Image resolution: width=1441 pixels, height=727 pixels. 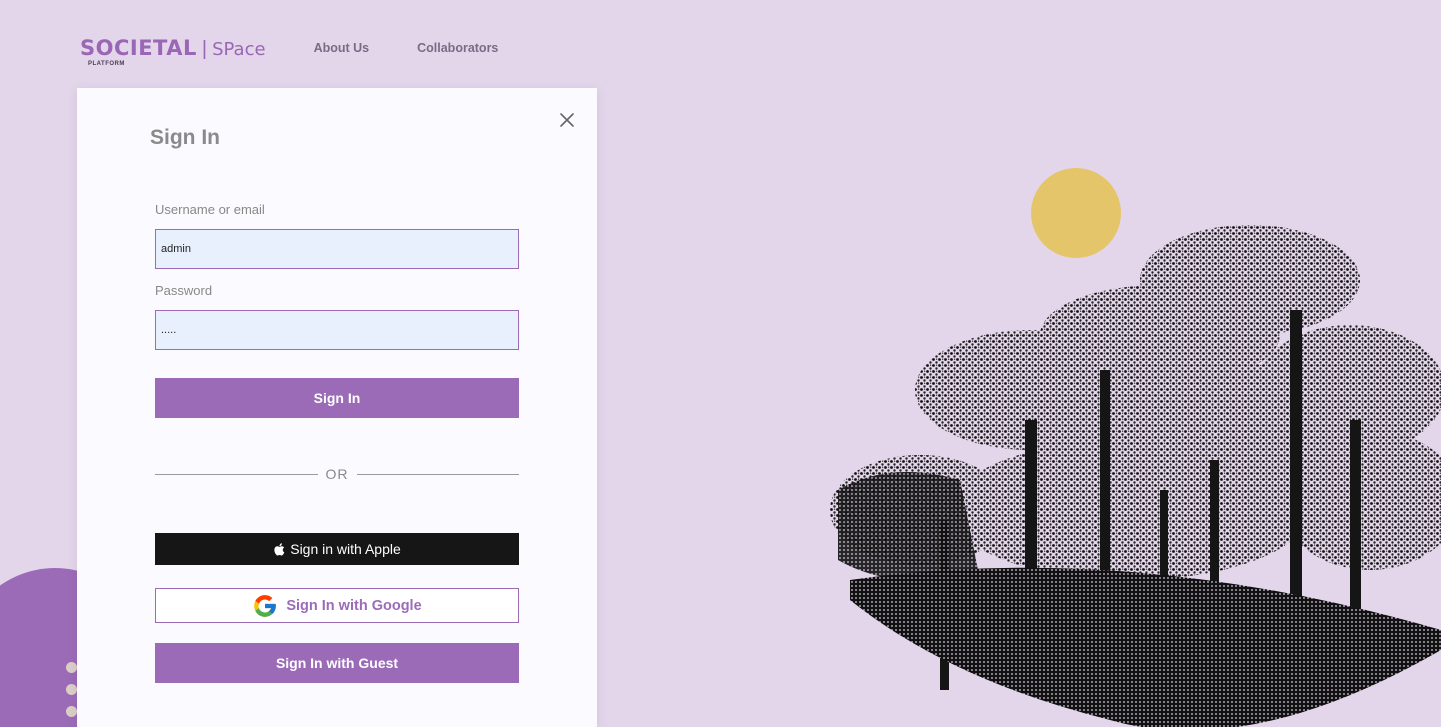 What do you see at coordinates (71, 694) in the screenshot?
I see `decorative-dots` at bounding box center [71, 694].